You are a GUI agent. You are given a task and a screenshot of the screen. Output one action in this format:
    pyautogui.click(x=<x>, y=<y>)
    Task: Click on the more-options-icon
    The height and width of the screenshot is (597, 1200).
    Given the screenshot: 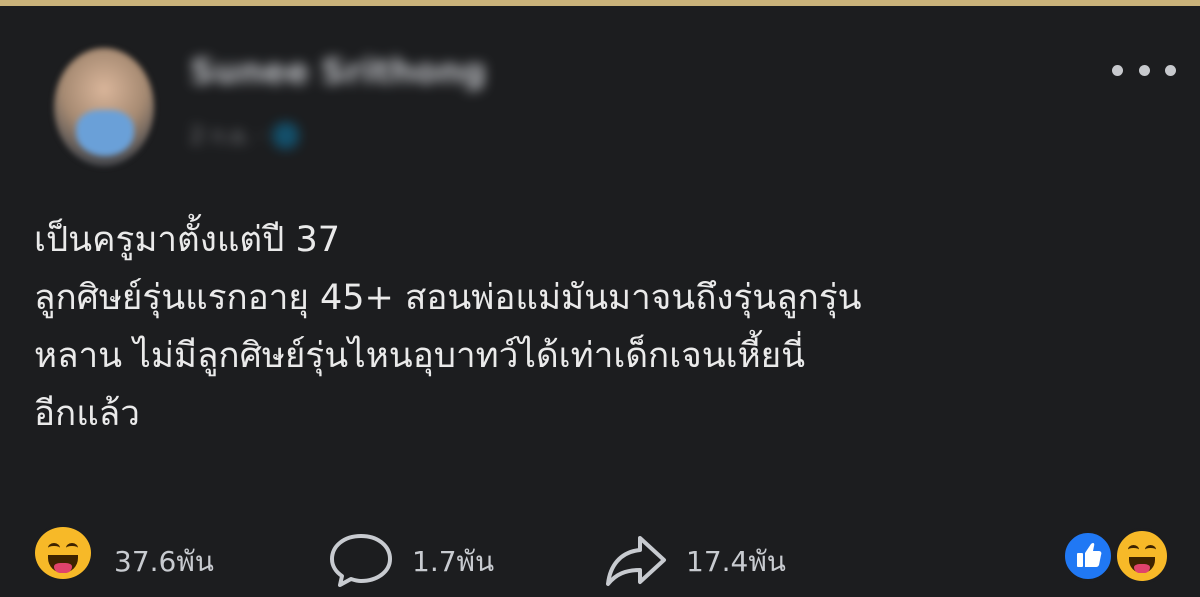 What is the action you would take?
    pyautogui.click(x=1144, y=70)
    